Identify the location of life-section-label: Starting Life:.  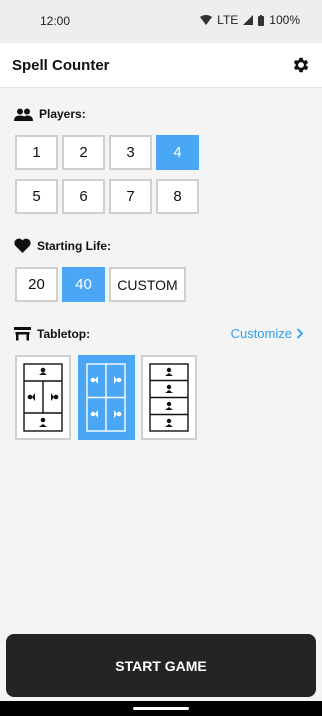
(62, 245).